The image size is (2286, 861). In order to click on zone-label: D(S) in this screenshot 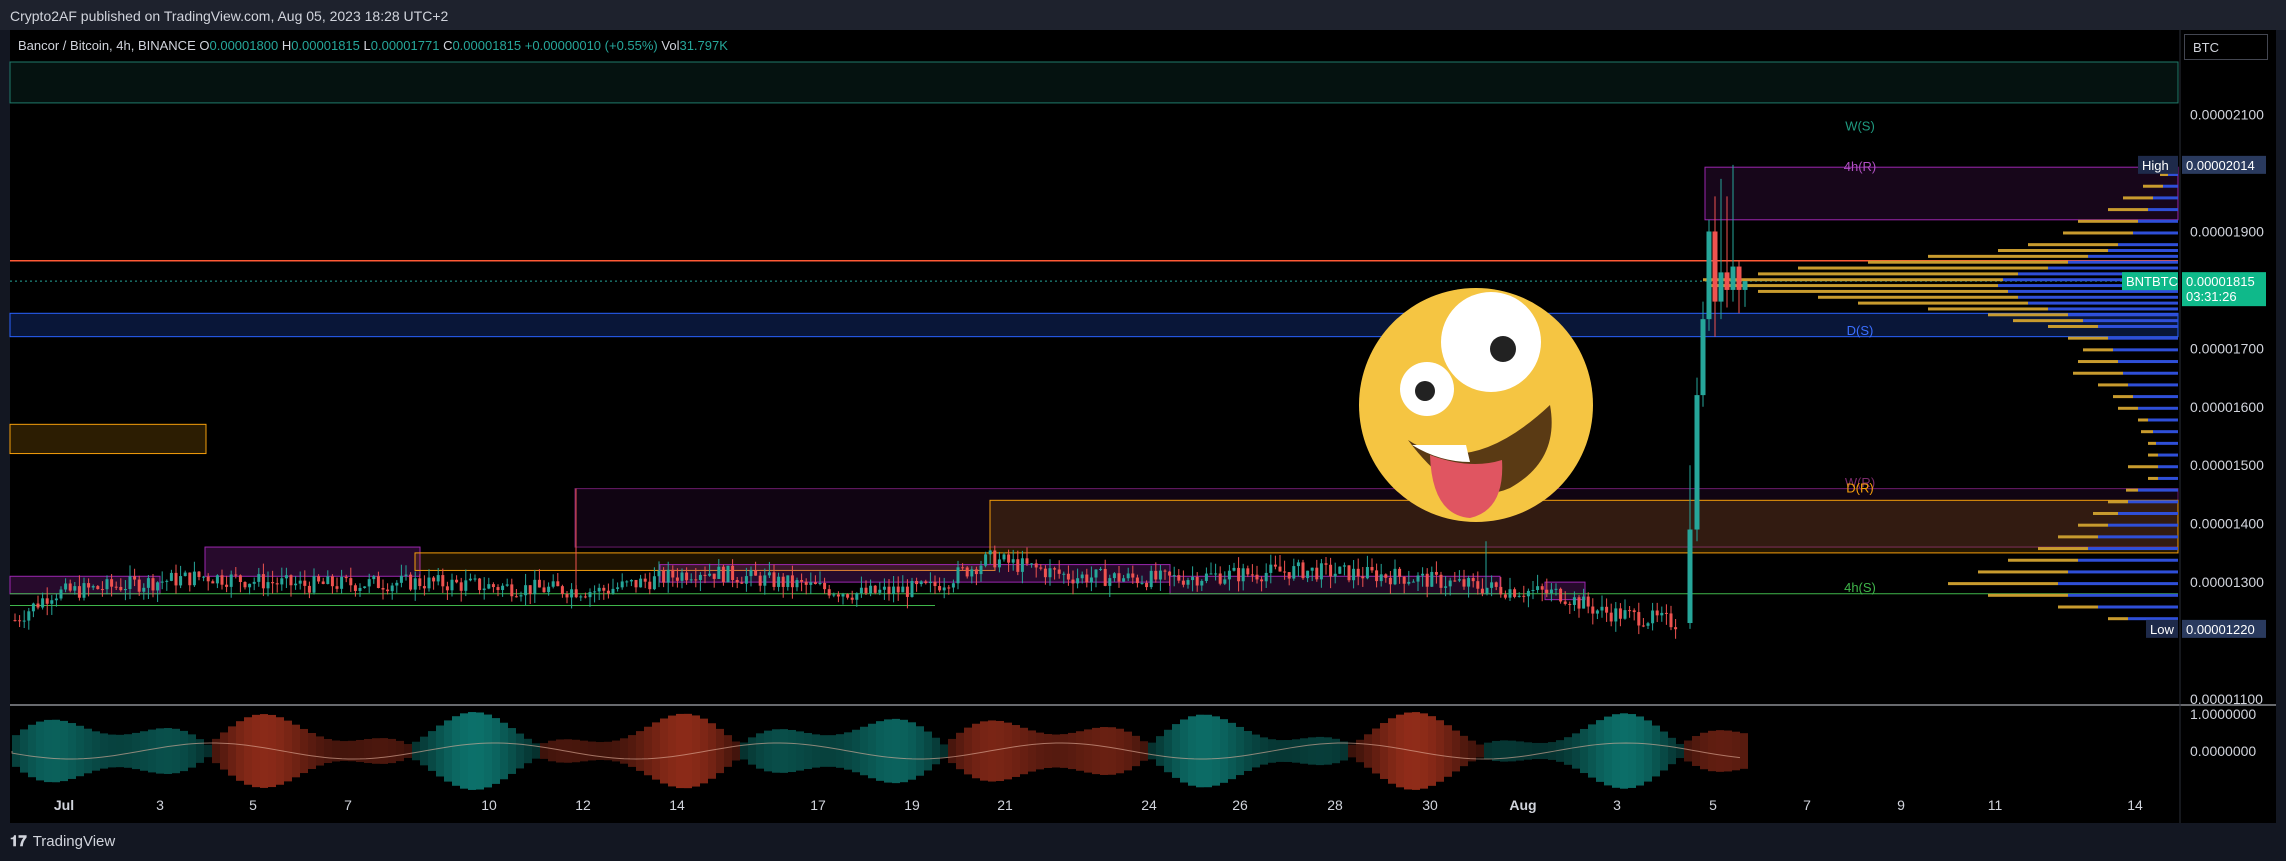, I will do `click(1860, 330)`.